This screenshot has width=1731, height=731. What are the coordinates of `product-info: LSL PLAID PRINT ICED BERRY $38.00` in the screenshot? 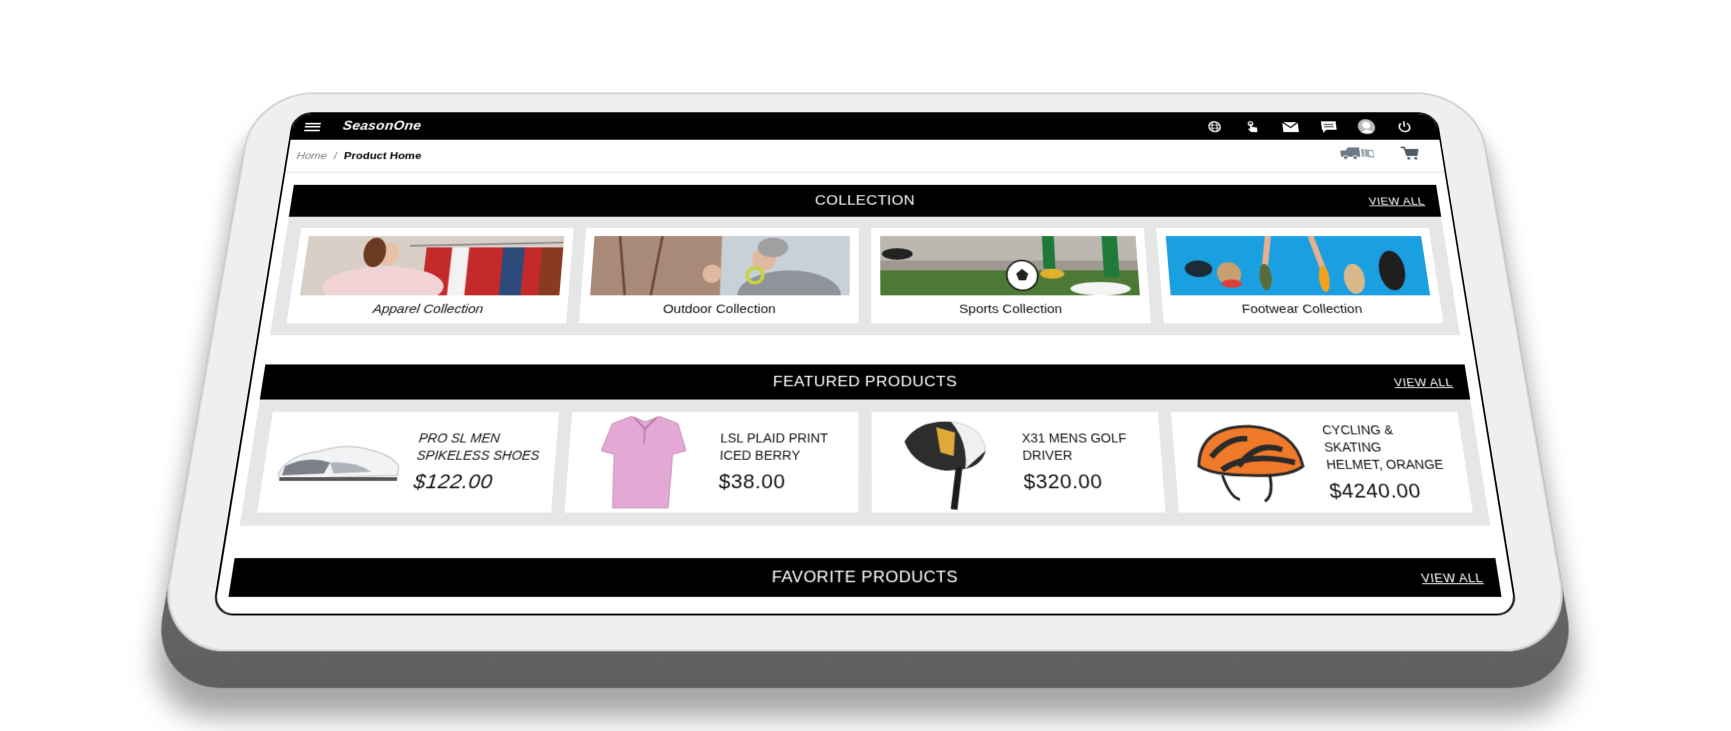 It's located at (773, 462).